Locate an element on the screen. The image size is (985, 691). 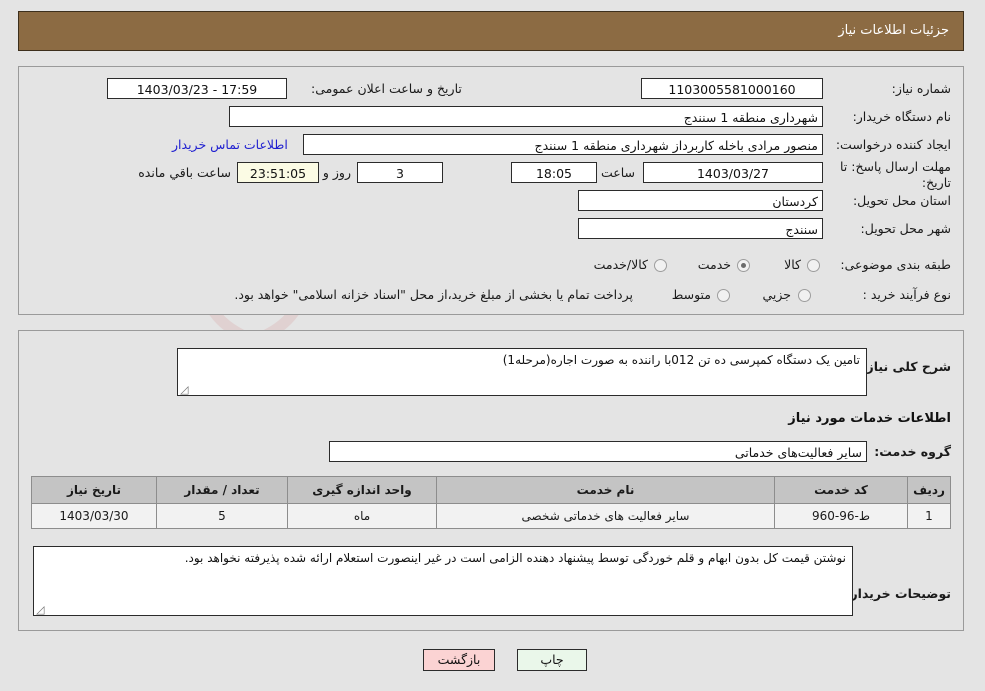
print-button: چاپ is located at coordinates (552, 660).